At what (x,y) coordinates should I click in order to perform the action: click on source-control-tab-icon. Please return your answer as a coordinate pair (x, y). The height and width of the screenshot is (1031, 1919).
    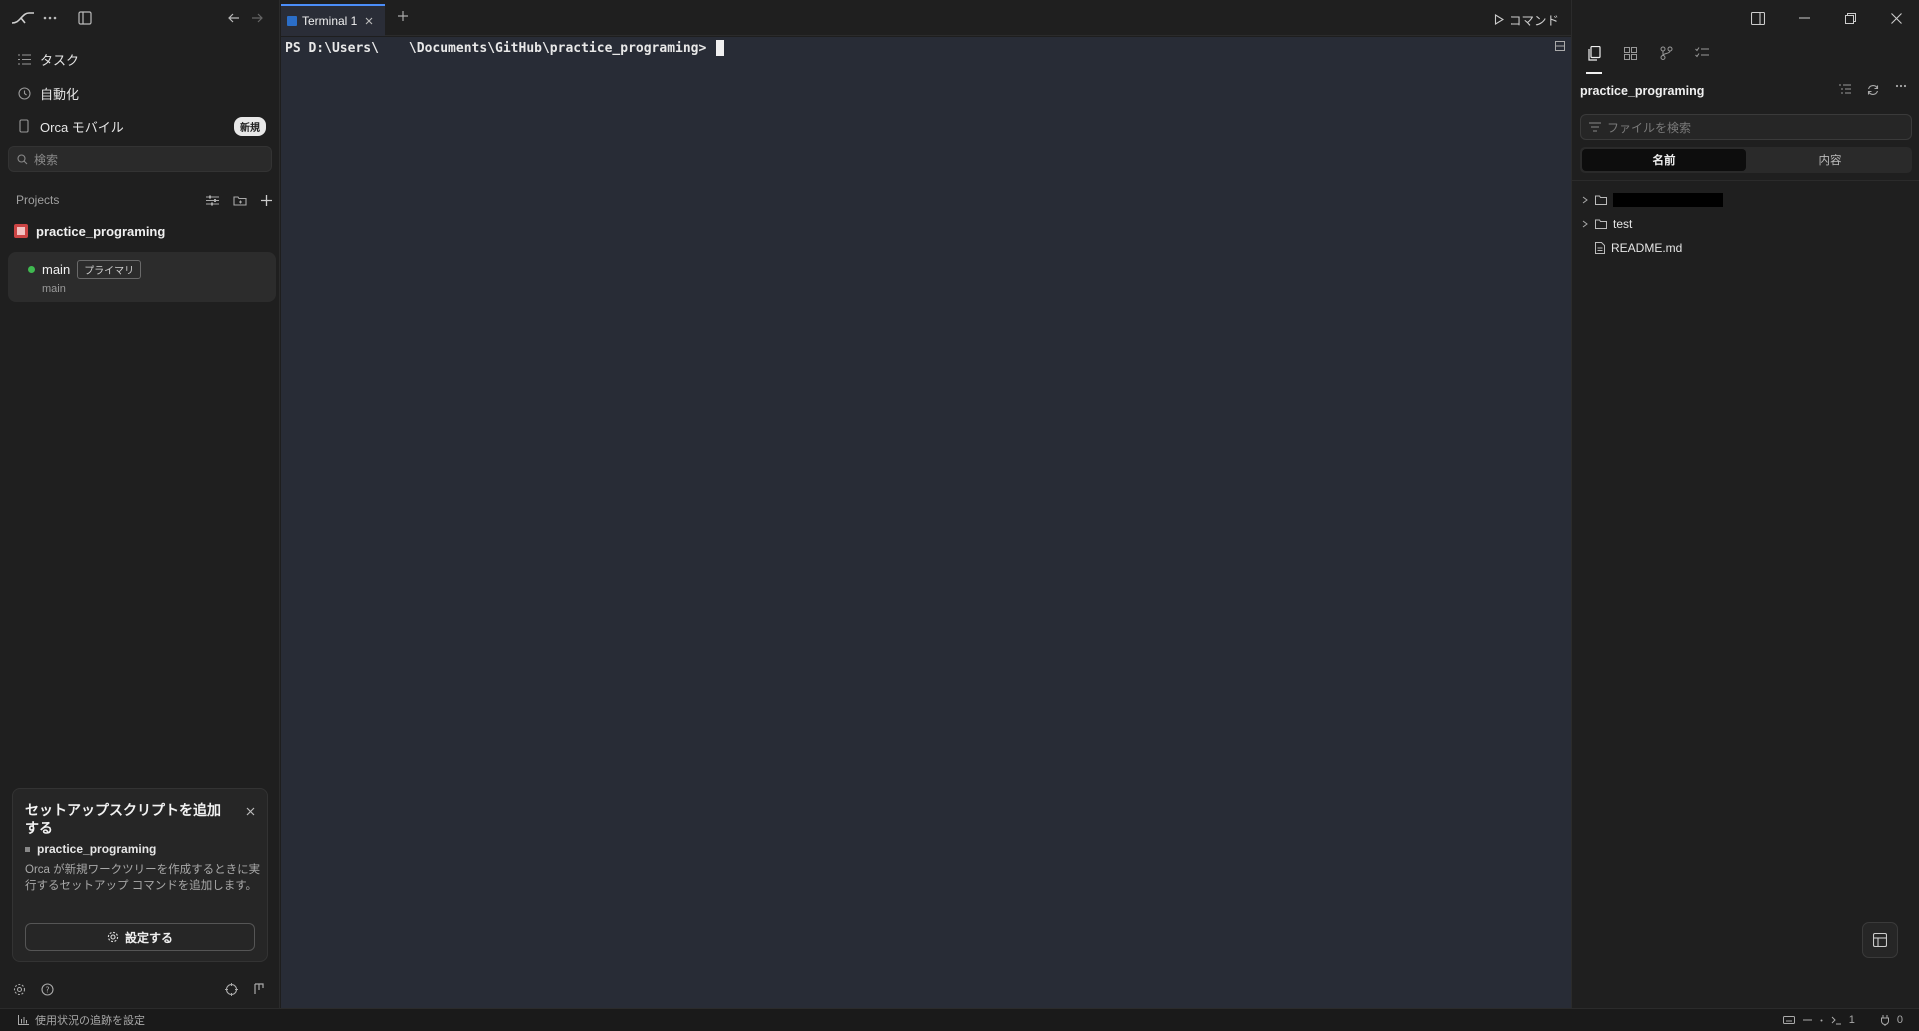
    Looking at the image, I should click on (1666, 53).